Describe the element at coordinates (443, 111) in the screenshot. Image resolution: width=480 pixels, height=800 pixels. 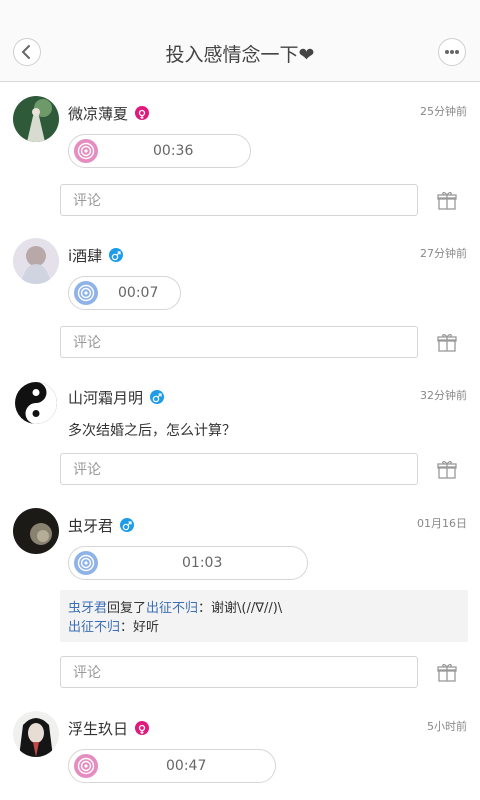
I see `post-time: 25分钟前` at that location.